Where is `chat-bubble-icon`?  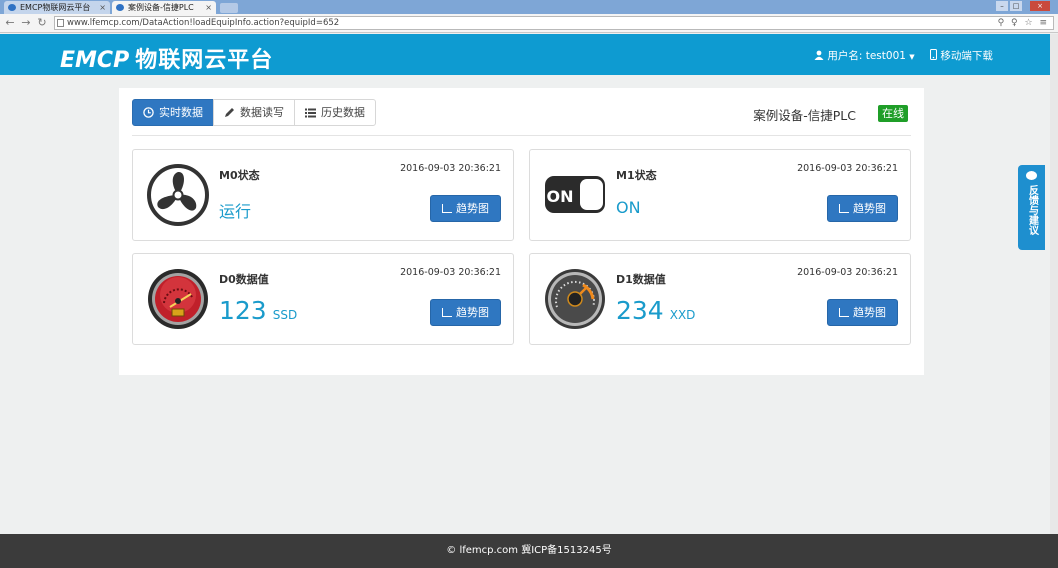 chat-bubble-icon is located at coordinates (1031, 175).